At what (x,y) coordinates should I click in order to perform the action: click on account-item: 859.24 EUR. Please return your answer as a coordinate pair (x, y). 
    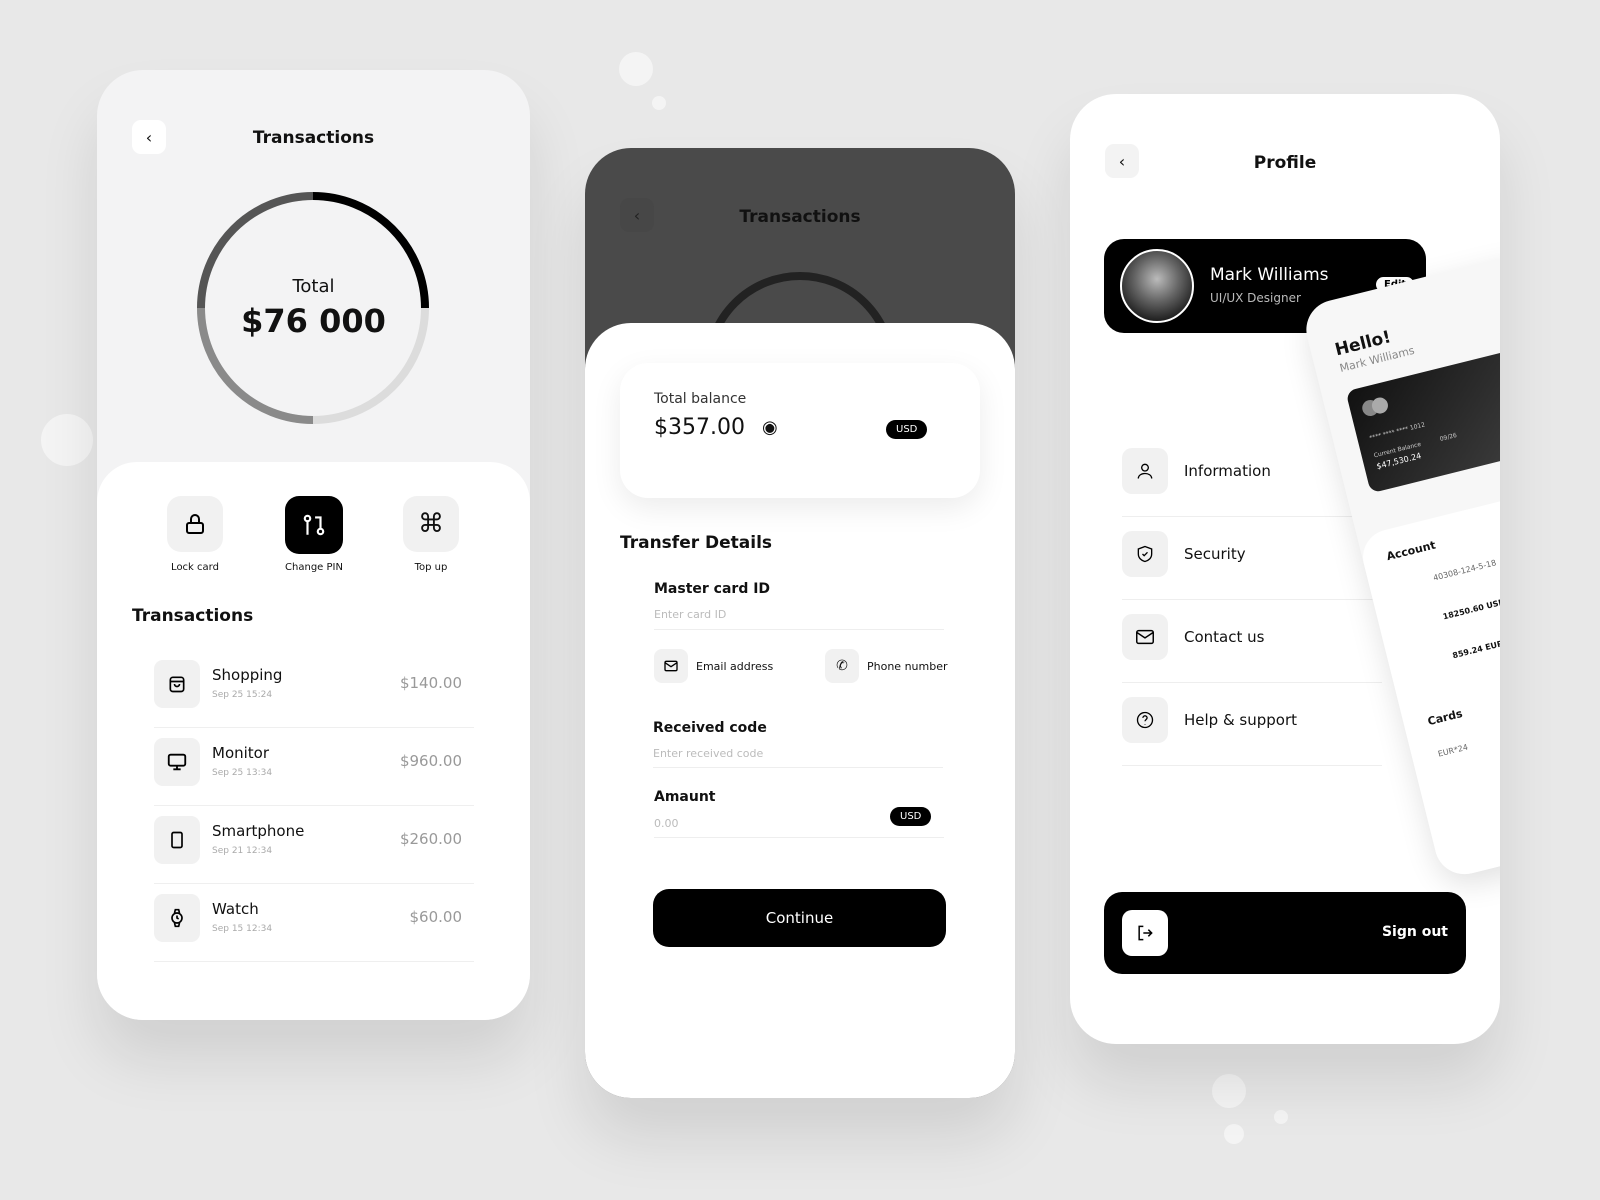
    Looking at the image, I should click on (1475, 649).